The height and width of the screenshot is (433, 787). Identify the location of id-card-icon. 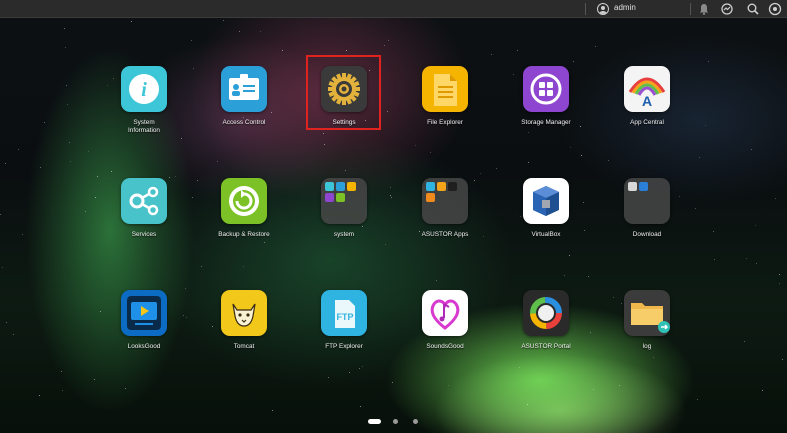
(244, 89).